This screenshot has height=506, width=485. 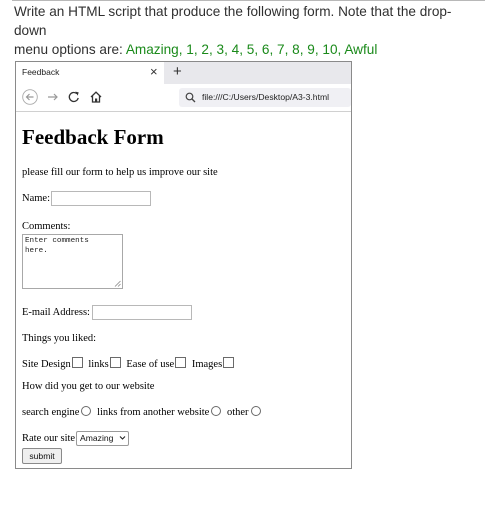 I want to click on address-bar: file:///C:/Users/Desktop/A3-3.html, so click(x=265, y=97).